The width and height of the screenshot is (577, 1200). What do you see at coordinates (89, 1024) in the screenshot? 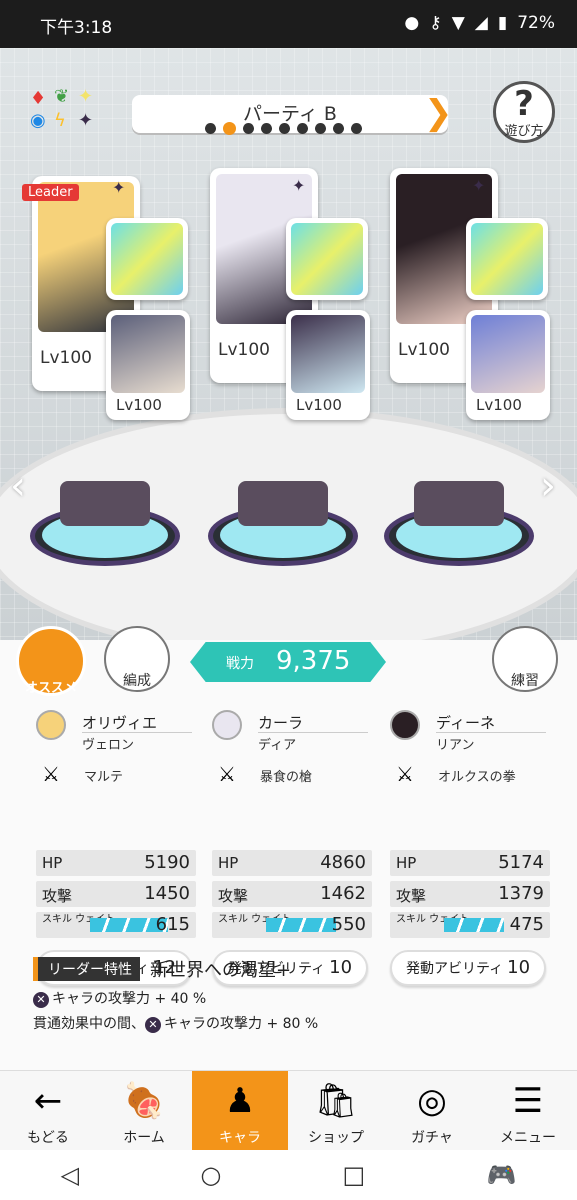
I see `effect-condition: 貫通効果中の間、` at bounding box center [89, 1024].